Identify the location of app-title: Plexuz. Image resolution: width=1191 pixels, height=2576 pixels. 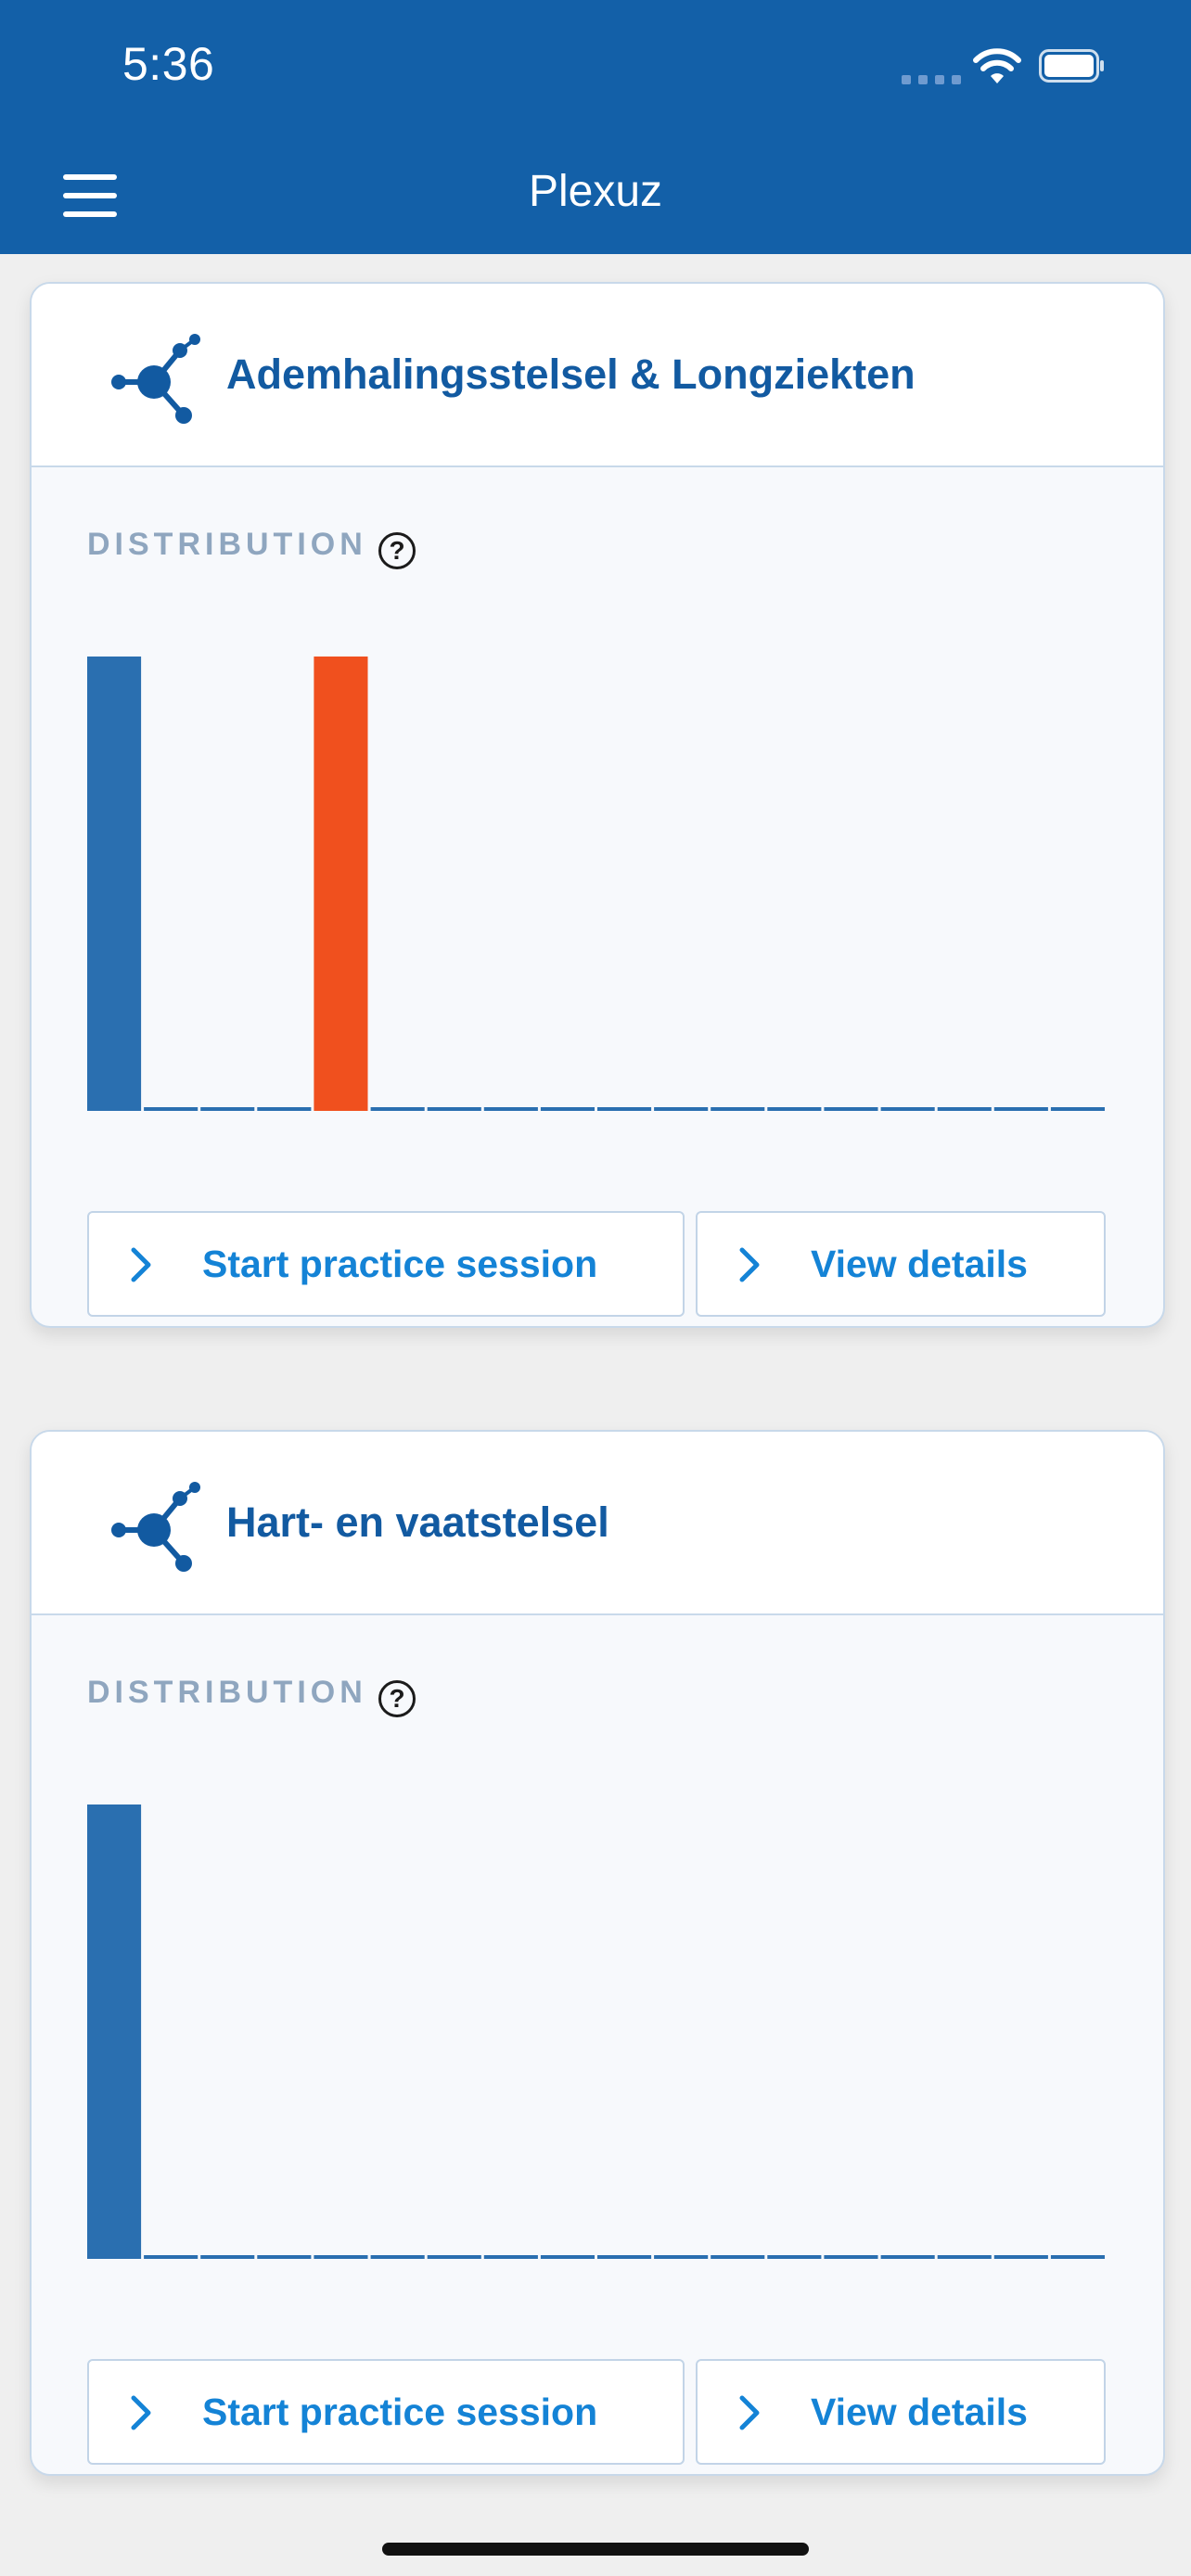
(595, 191).